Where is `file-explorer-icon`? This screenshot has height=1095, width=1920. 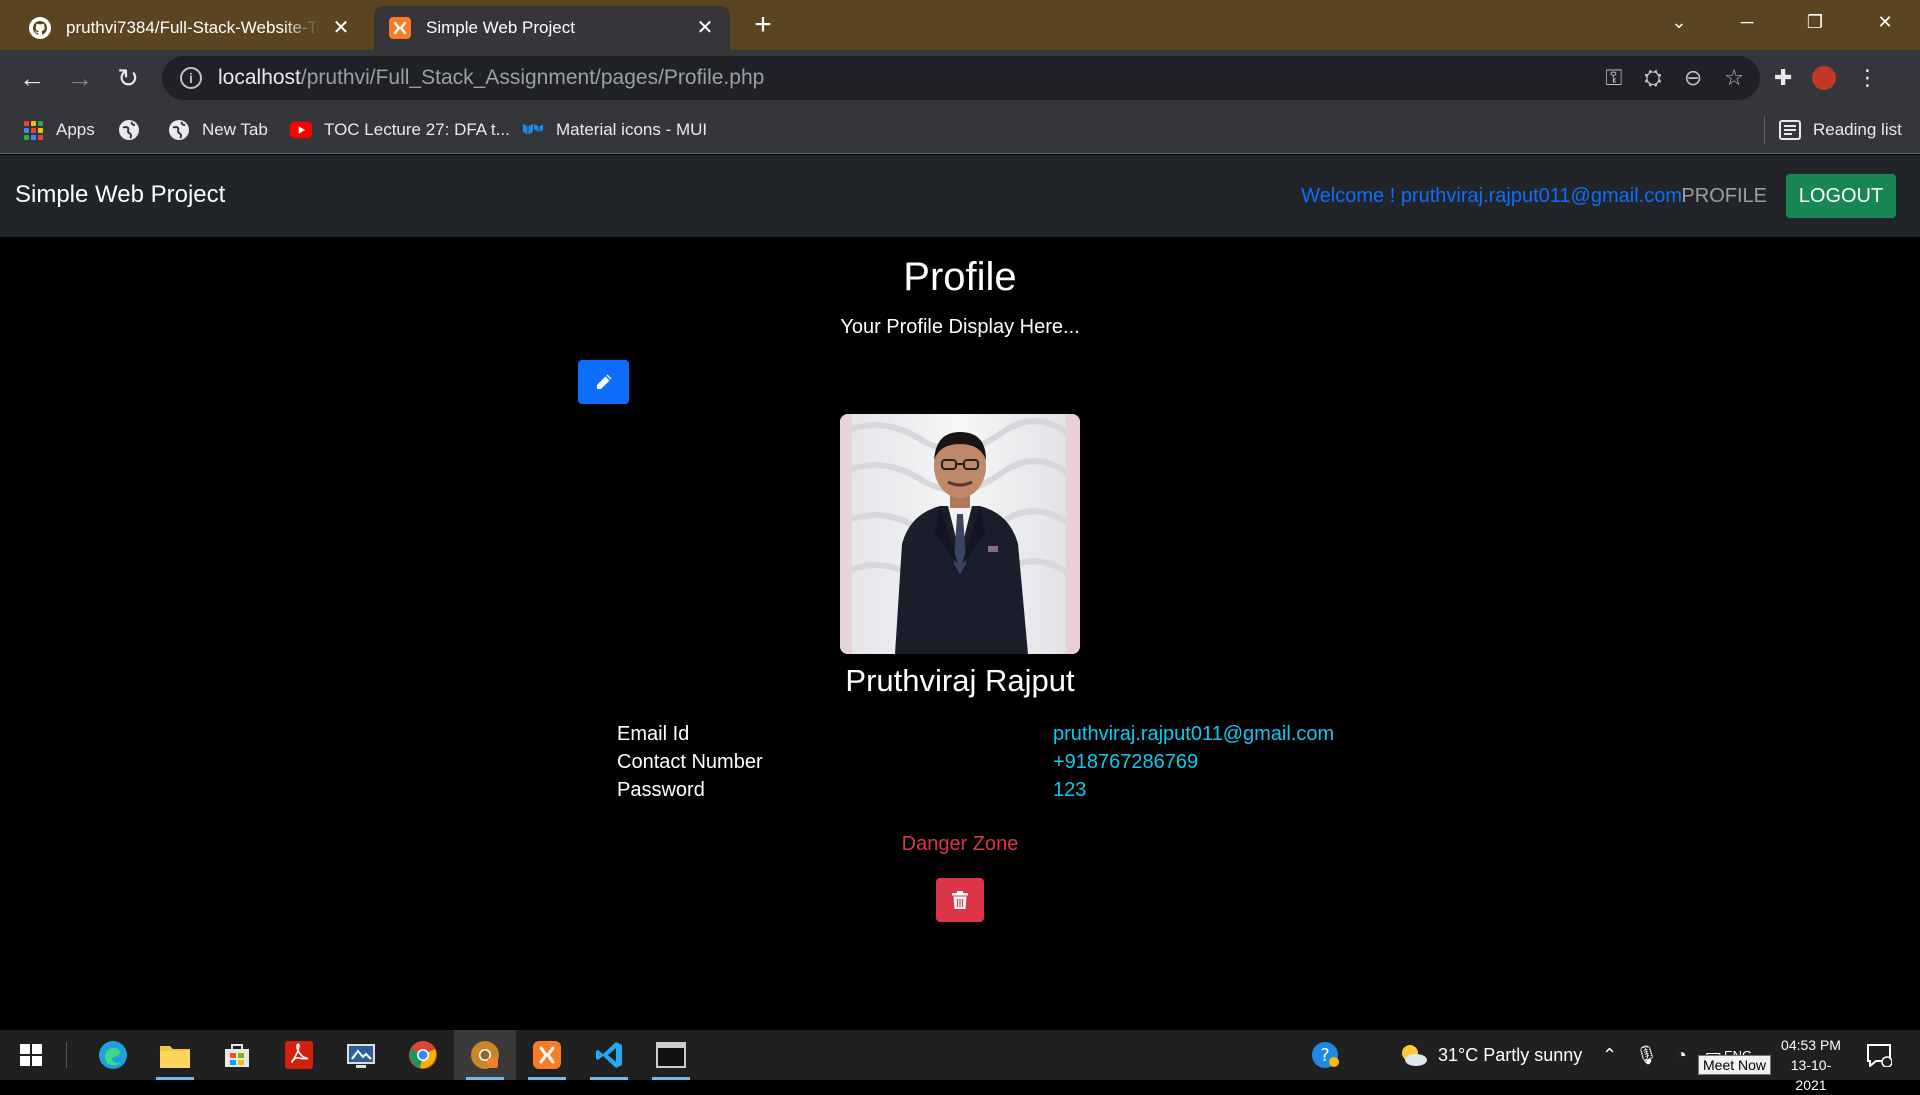
file-explorer-icon is located at coordinates (175, 1055).